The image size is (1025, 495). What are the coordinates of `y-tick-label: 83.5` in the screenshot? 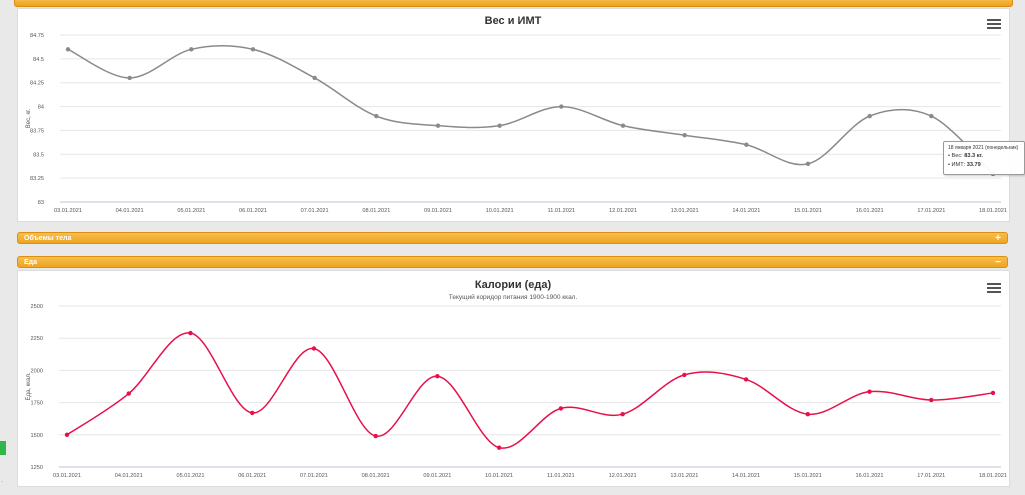 It's located at (38, 155).